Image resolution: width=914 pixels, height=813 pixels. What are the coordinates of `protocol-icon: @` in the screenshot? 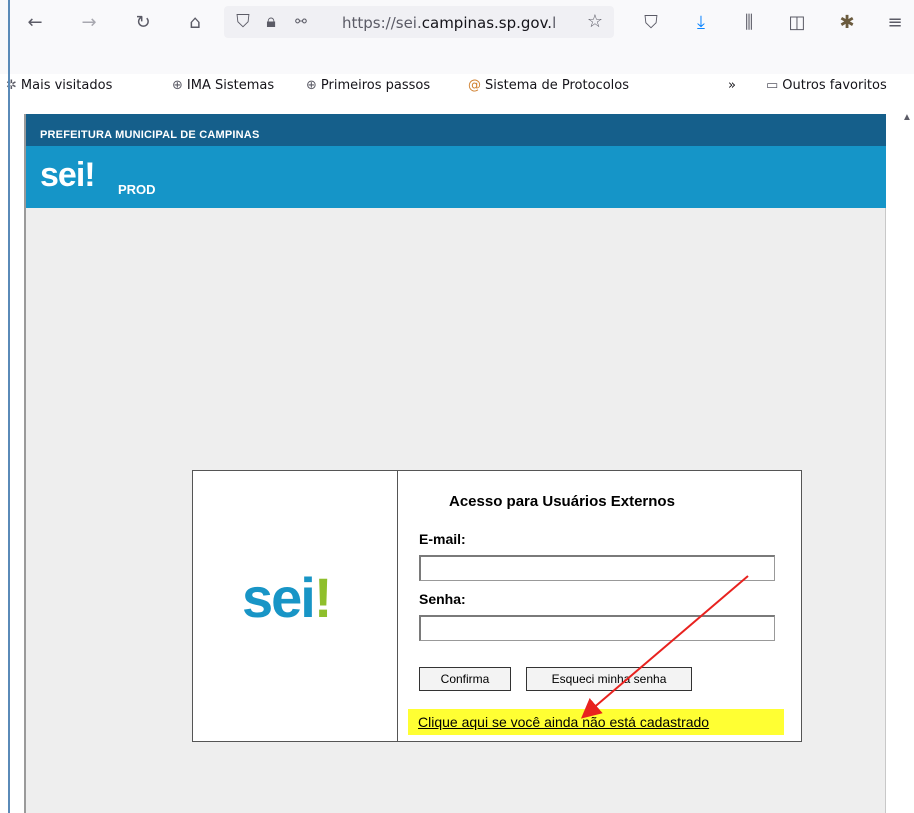 It's located at (474, 85).